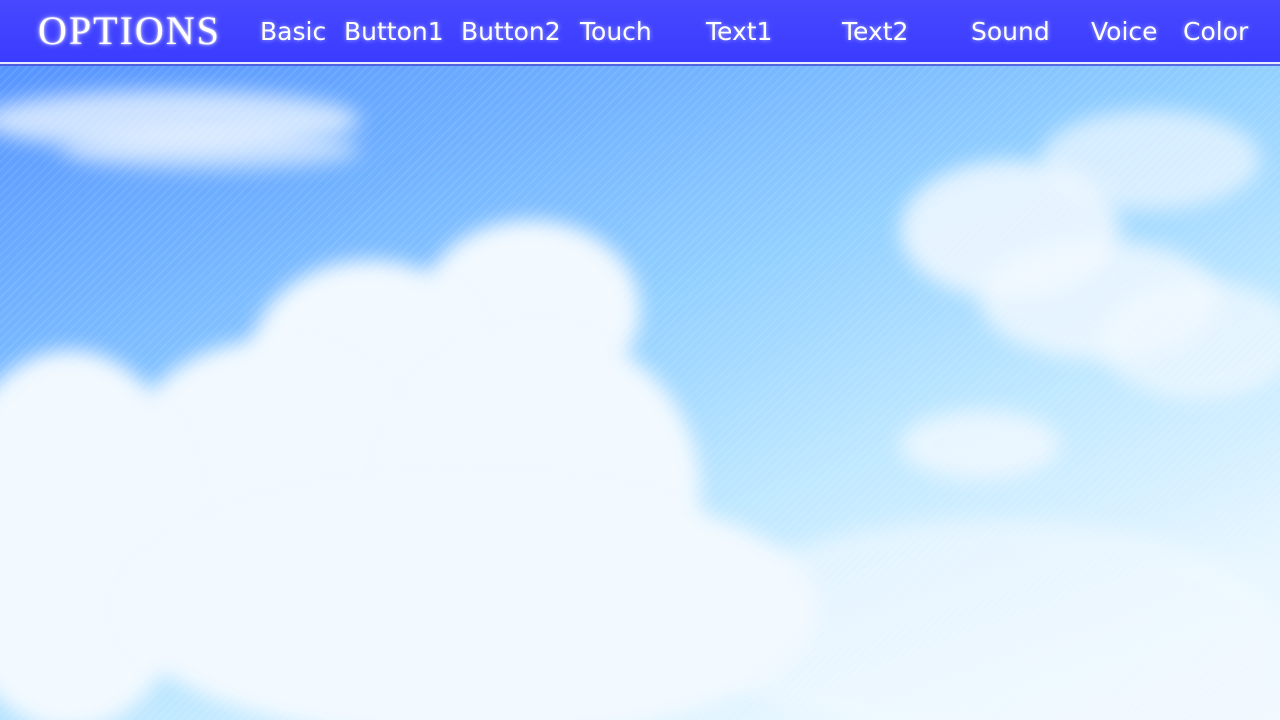 The height and width of the screenshot is (720, 1280). I want to click on options-title: OPTIONS, so click(129, 30).